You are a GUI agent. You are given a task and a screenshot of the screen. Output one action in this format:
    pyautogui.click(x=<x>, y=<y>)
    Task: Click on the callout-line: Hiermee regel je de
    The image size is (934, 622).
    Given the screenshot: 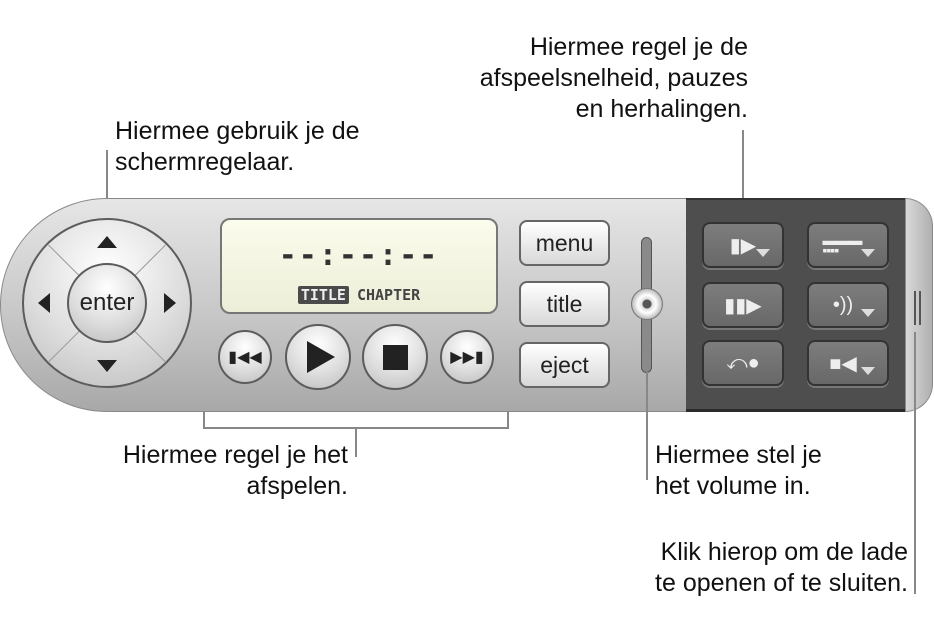 What is the action you would take?
    pyautogui.click(x=638, y=47)
    